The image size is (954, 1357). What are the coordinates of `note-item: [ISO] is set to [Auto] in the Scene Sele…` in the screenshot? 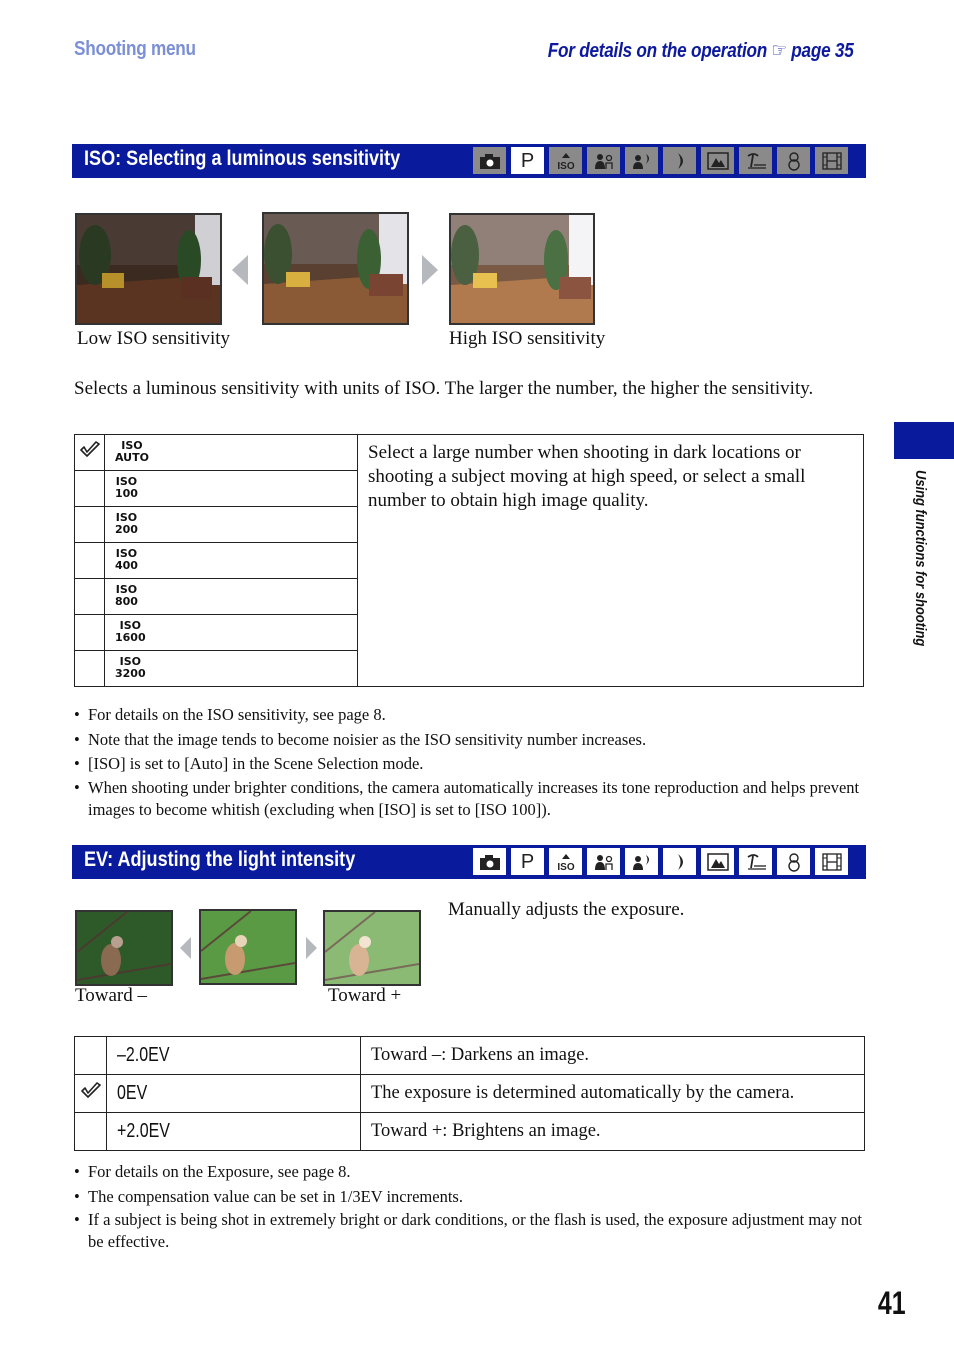 It's located at (469, 764).